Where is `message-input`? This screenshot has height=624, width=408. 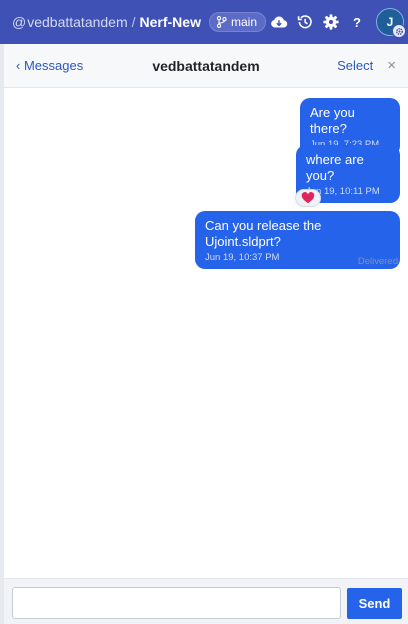 message-input is located at coordinates (176, 603).